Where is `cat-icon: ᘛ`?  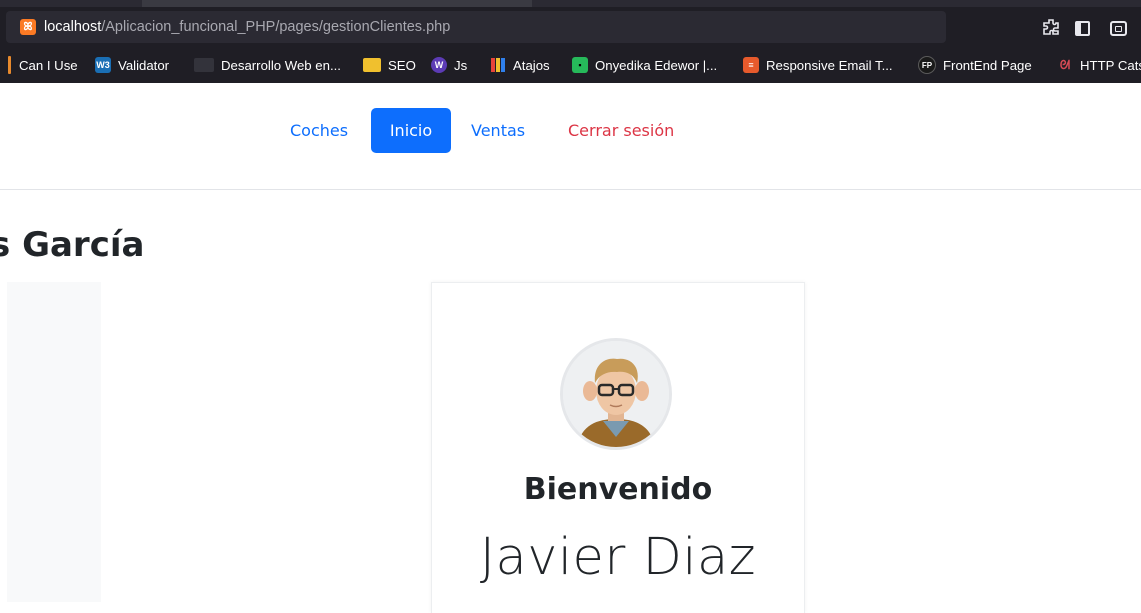
cat-icon: ᘛ is located at coordinates (1065, 64).